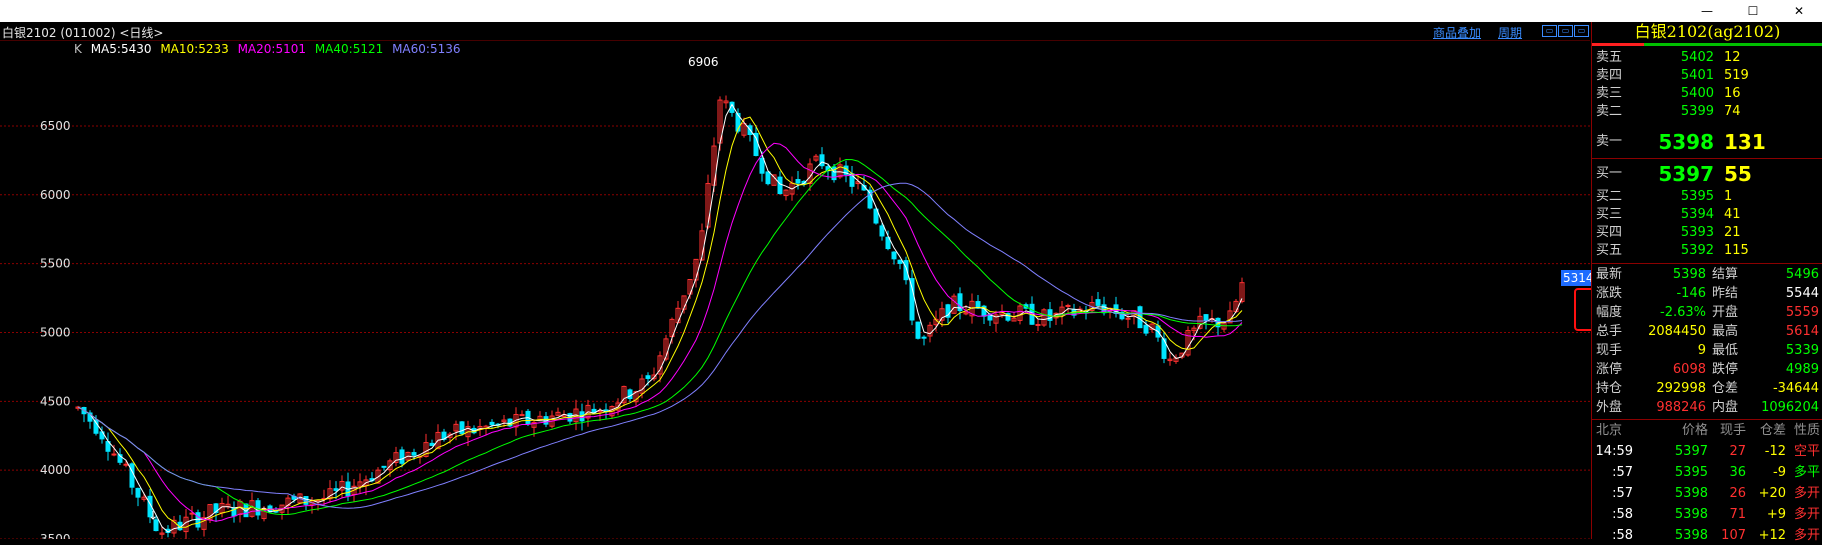  What do you see at coordinates (911, 31) in the screenshot?
I see `chart-toolbar: 白银2102 (011002) <日线> 商品叠加 周期 ▭ ▭ ▭ ▭` at bounding box center [911, 31].